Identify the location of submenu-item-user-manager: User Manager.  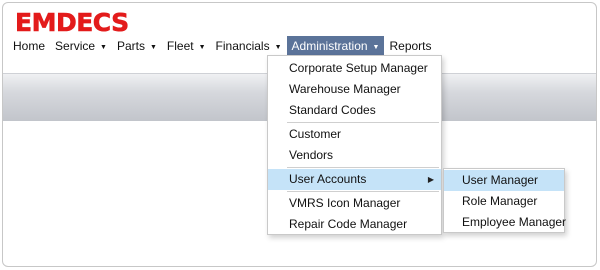
(504, 180).